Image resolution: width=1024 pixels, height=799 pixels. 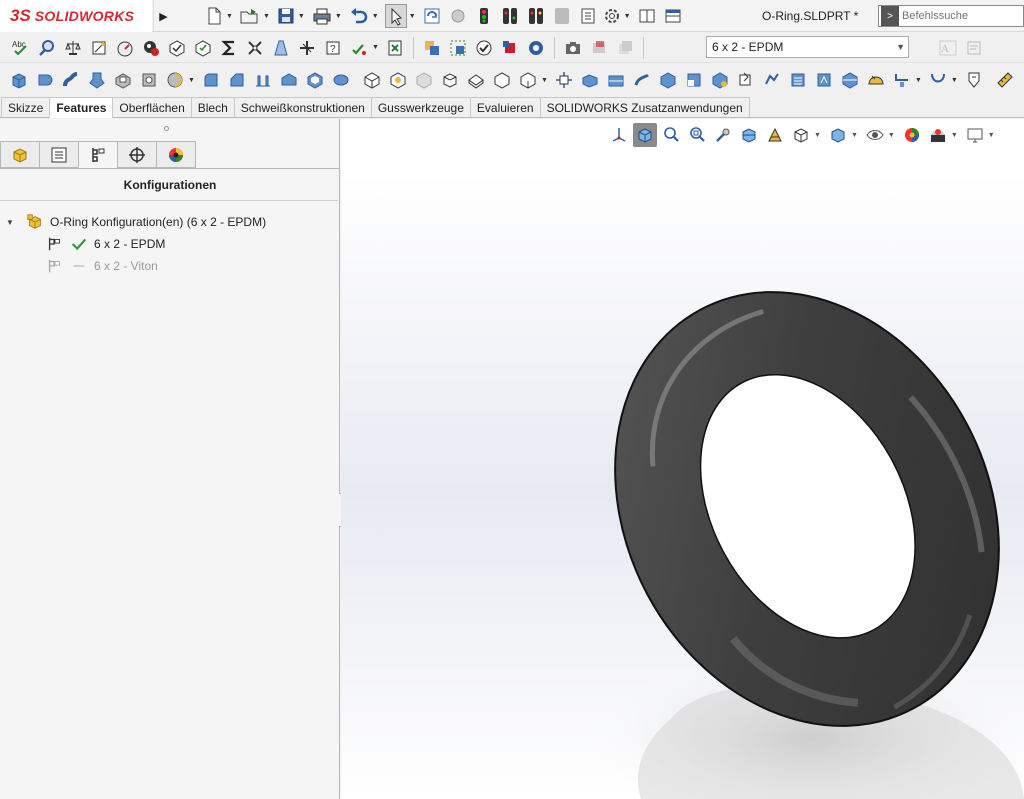 I want to click on revolve-cut-button, so click(x=175, y=80).